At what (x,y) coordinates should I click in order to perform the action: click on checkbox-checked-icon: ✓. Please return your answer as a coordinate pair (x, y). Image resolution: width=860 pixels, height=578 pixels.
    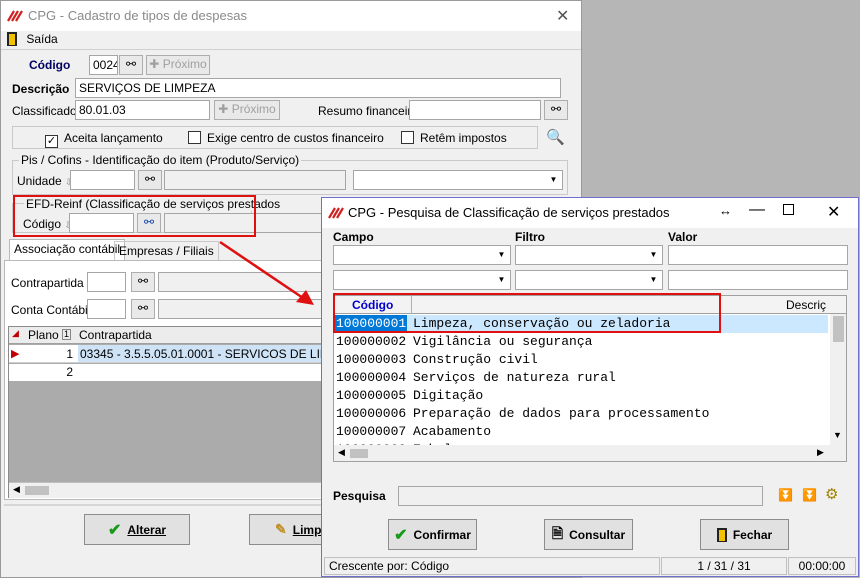
    Looking at the image, I should click on (51, 141).